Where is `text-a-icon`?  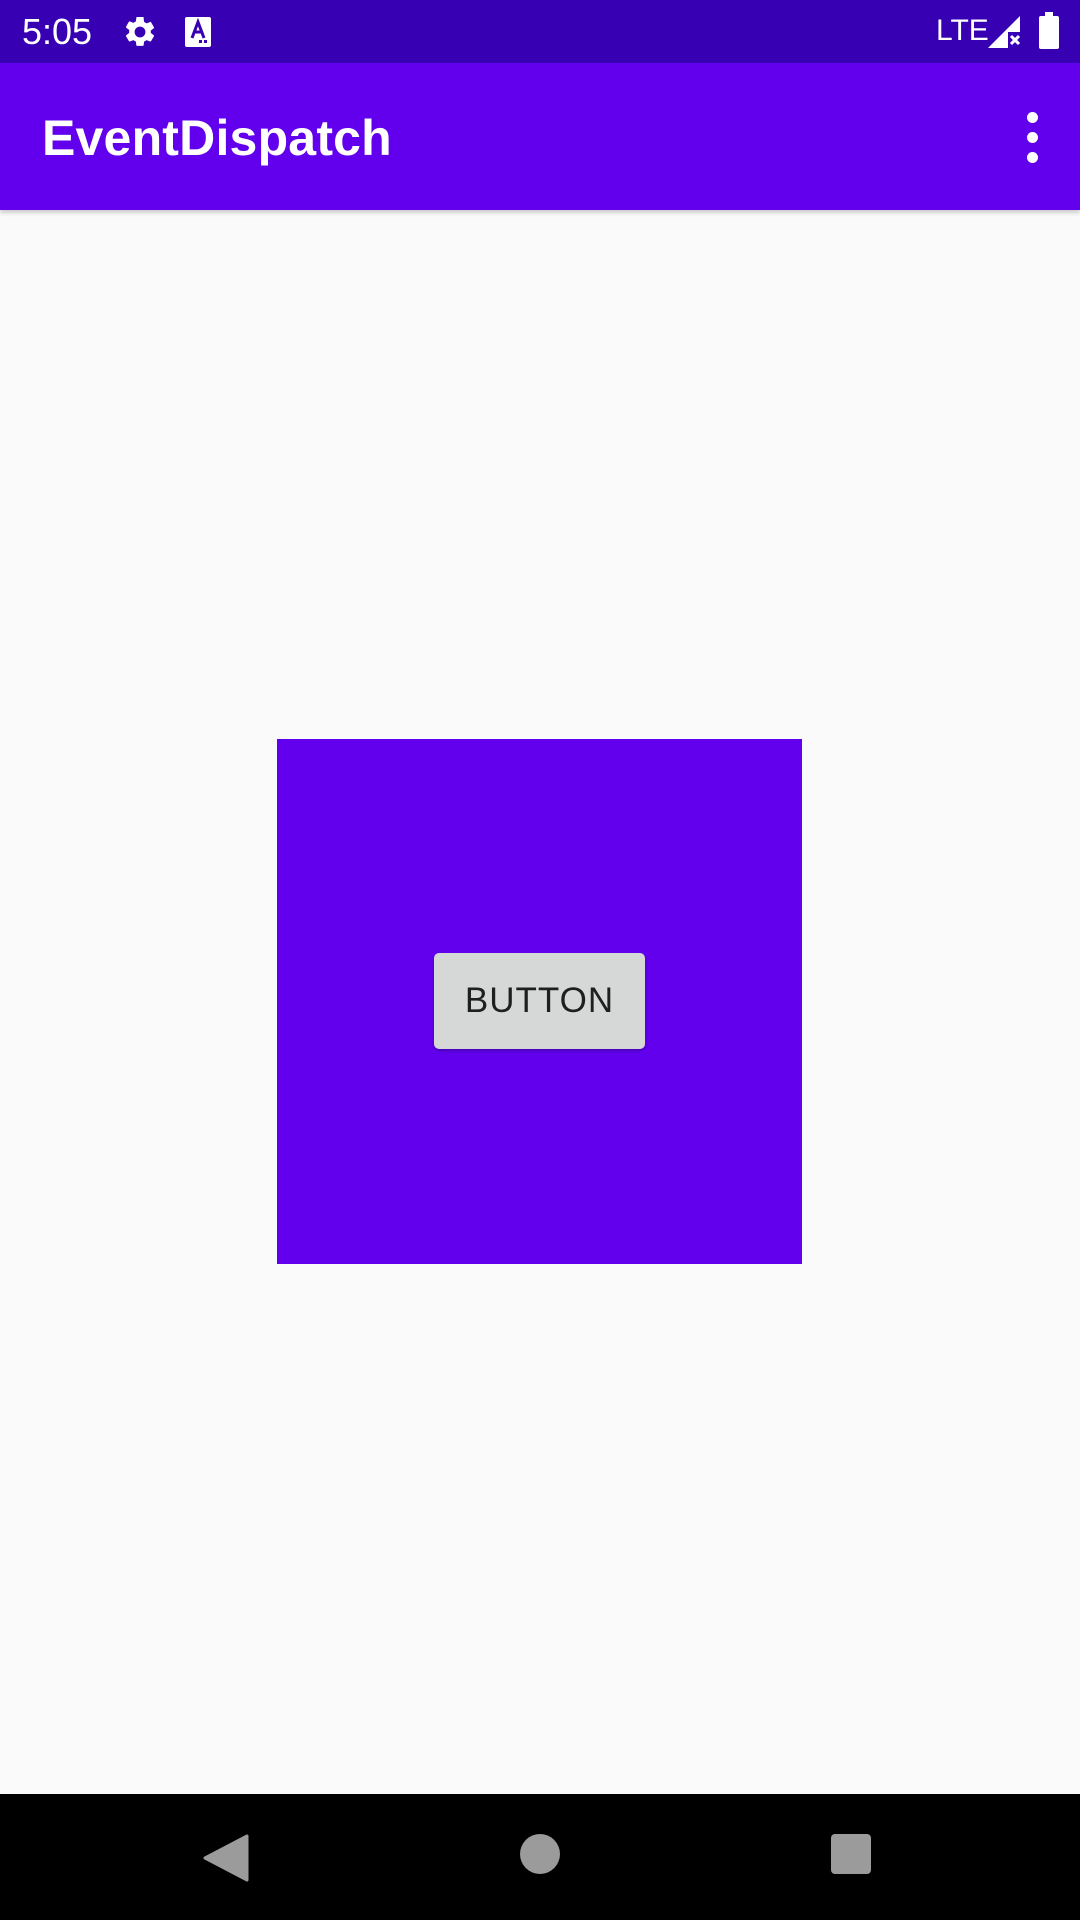 text-a-icon is located at coordinates (198, 32).